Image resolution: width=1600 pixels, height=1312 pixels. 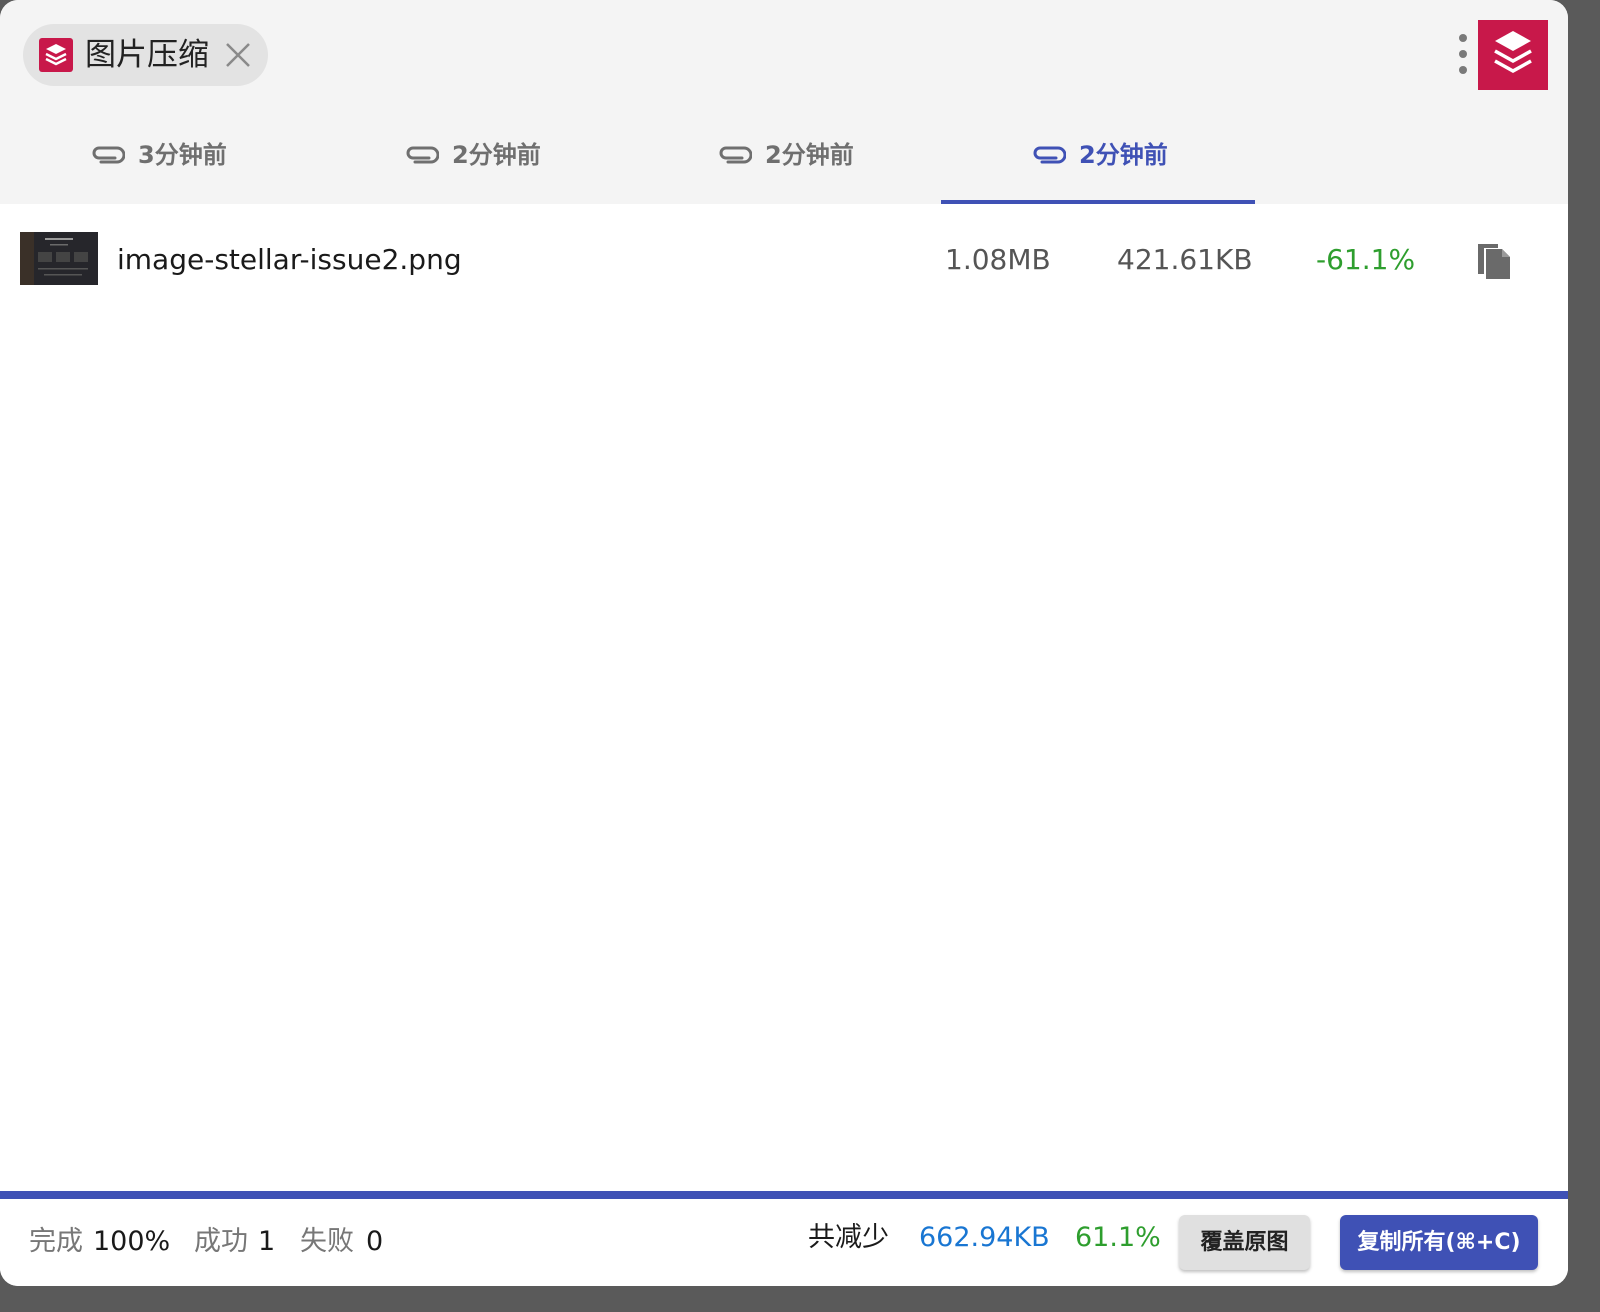 What do you see at coordinates (132, 1241) in the screenshot?
I see `complete-value: 100%` at bounding box center [132, 1241].